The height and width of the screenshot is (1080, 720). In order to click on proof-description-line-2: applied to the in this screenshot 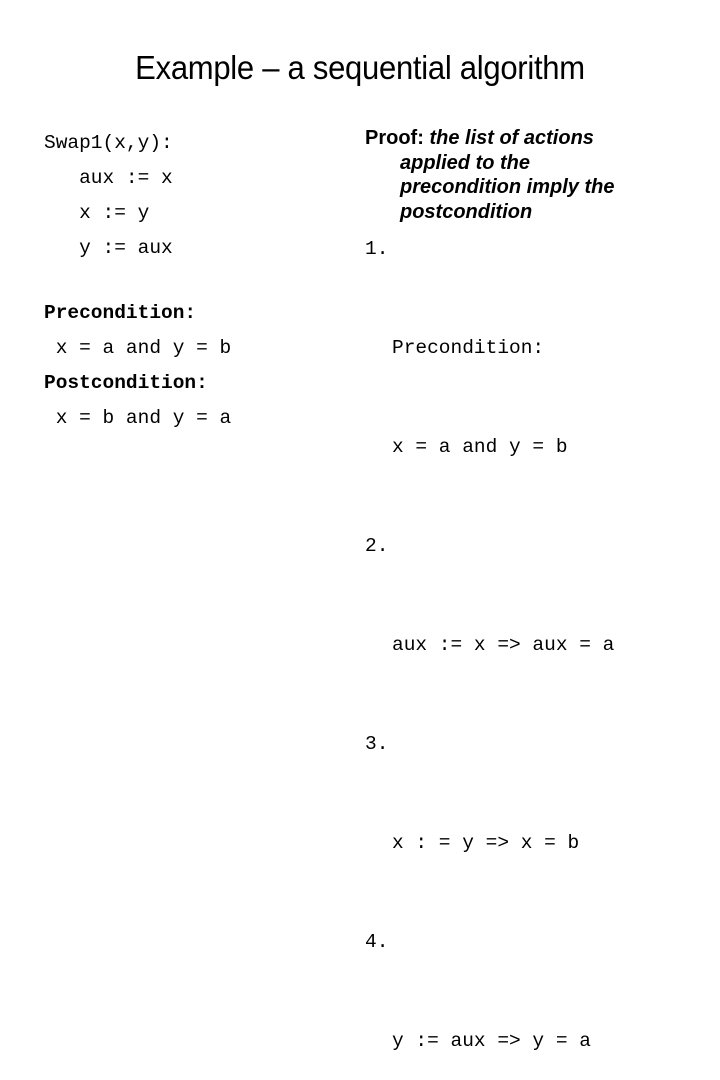, I will do `click(465, 162)`.